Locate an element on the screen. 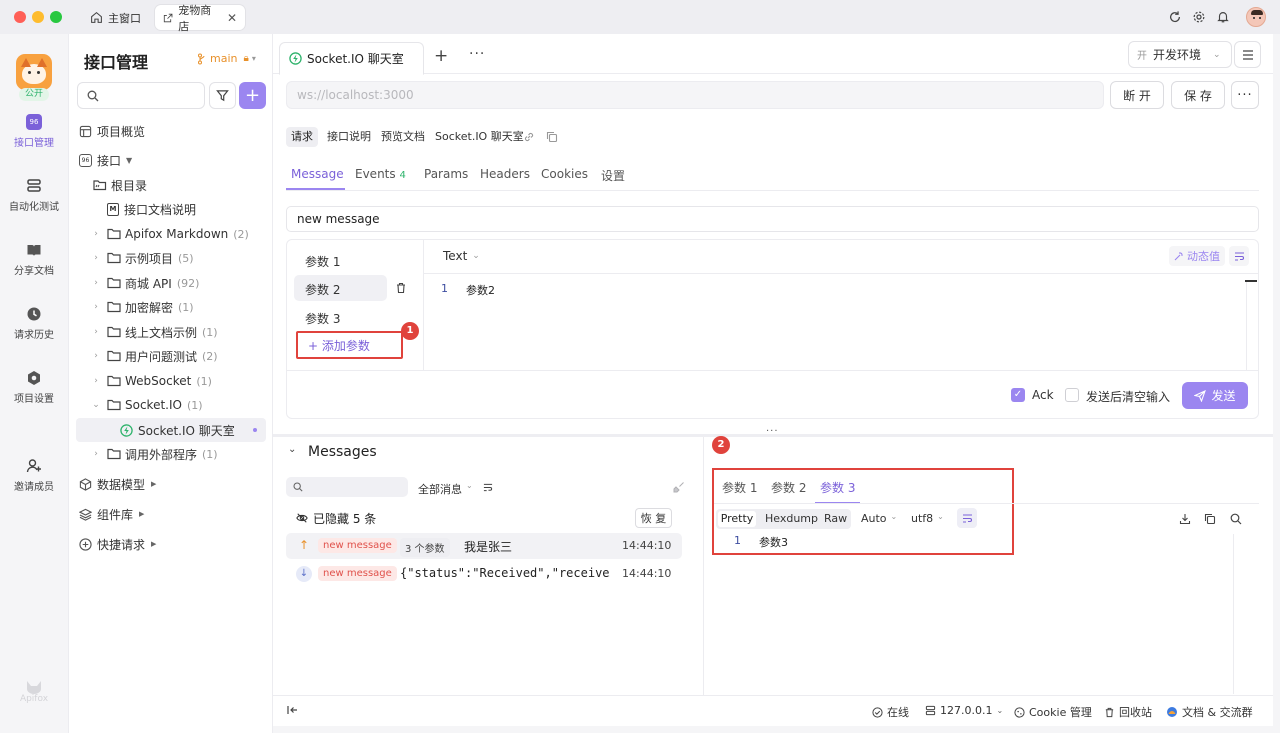 Image resolution: width=1280 pixels, height=733 pixels. detail-tab: 参数 2 is located at coordinates (788, 487).